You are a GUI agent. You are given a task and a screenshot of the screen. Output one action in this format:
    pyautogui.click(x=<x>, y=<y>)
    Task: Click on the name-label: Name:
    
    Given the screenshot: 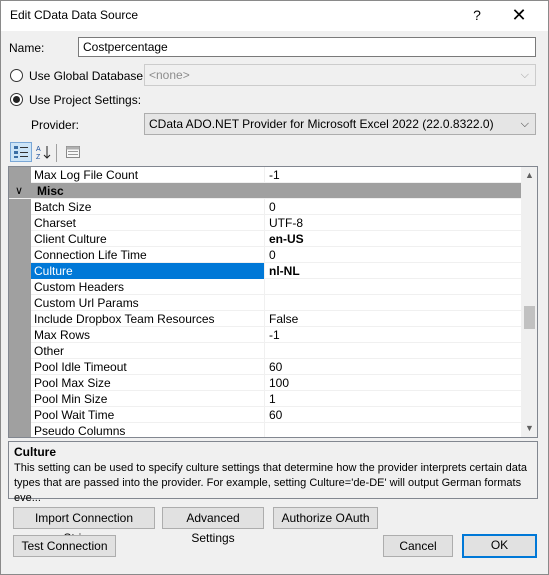 What is the action you would take?
    pyautogui.click(x=27, y=48)
    